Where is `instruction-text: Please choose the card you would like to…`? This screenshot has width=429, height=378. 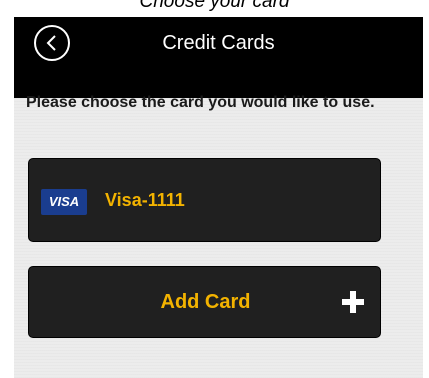
instruction-text: Please choose the card you would like to… is located at coordinates (200, 102).